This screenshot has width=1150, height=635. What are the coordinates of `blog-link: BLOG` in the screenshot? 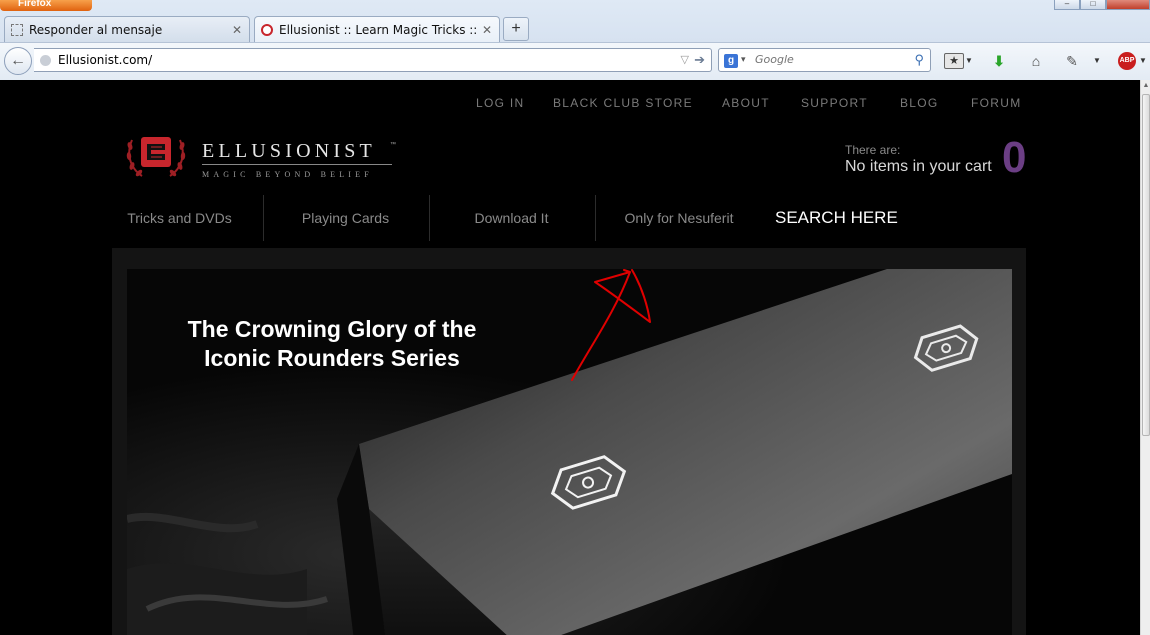 It's located at (919, 103).